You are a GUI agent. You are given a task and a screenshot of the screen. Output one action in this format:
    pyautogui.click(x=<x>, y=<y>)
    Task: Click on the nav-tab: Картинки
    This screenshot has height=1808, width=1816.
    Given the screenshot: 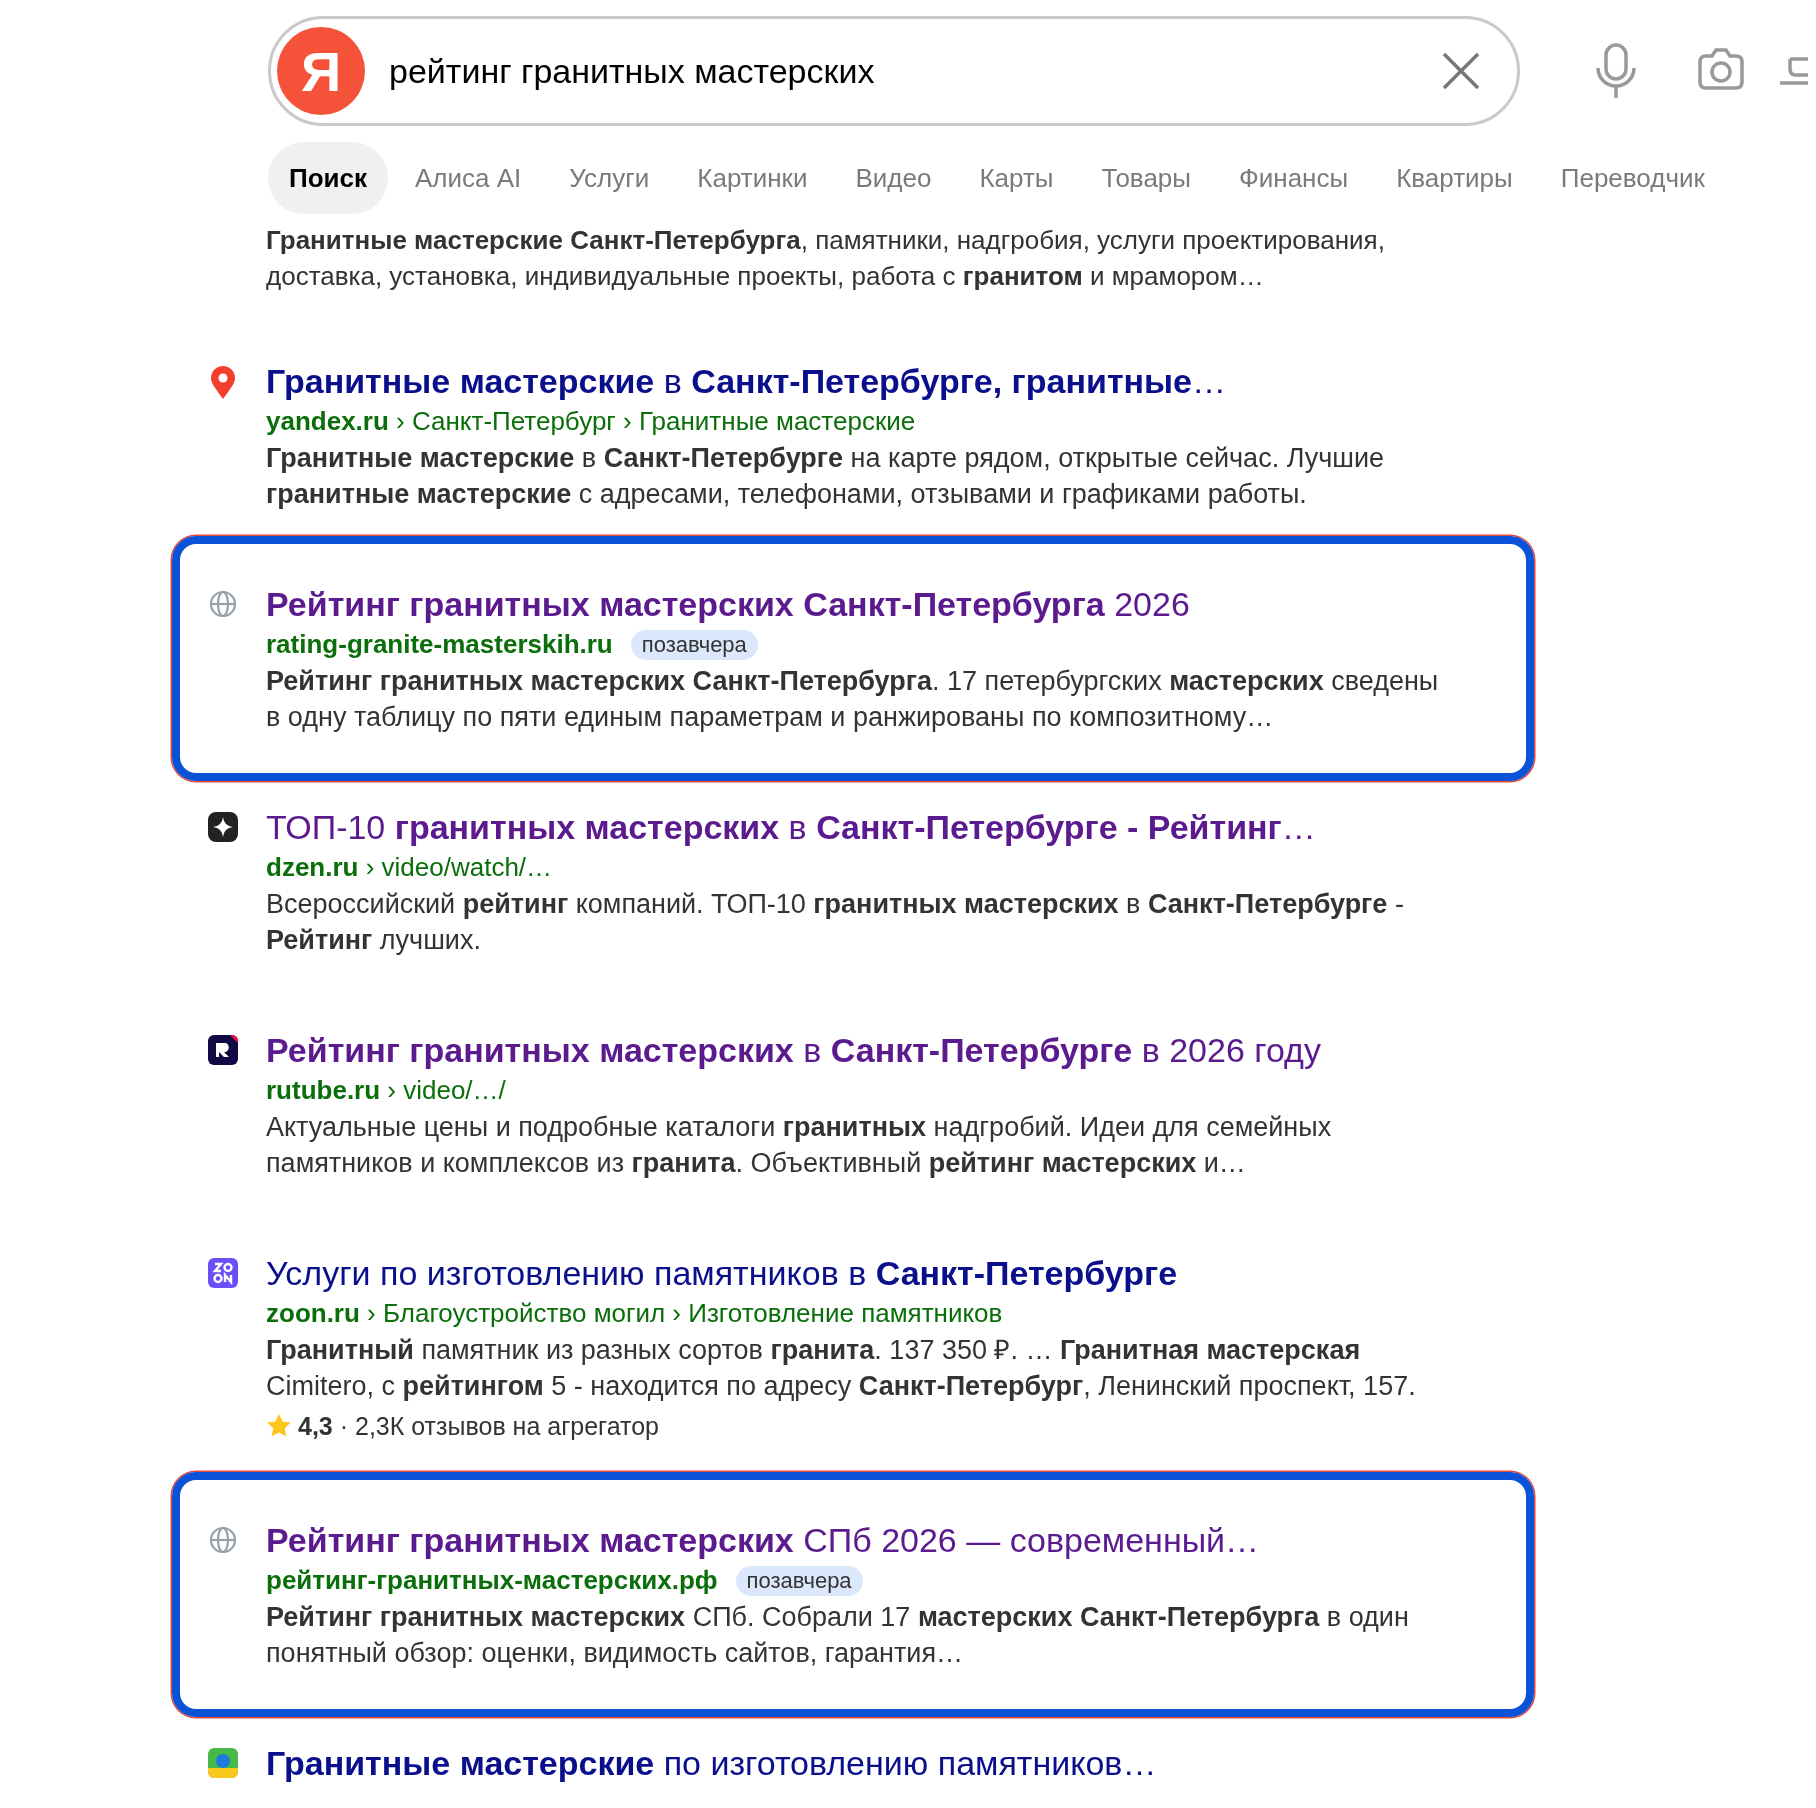 What is the action you would take?
    pyautogui.click(x=752, y=178)
    